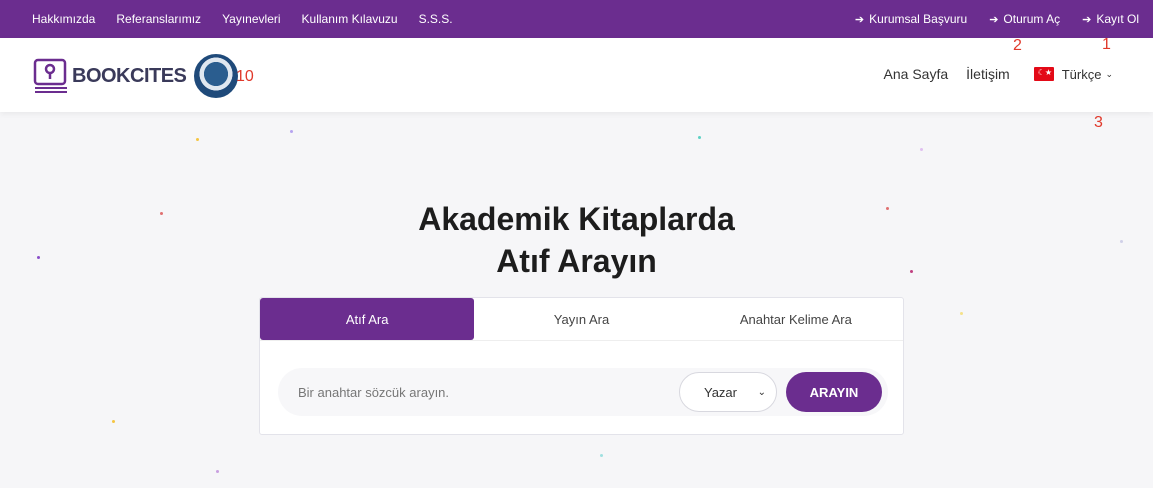 Image resolution: width=1153 pixels, height=488 pixels. What do you see at coordinates (1043, 74) in the screenshot?
I see `turkey-flag-icon` at bounding box center [1043, 74].